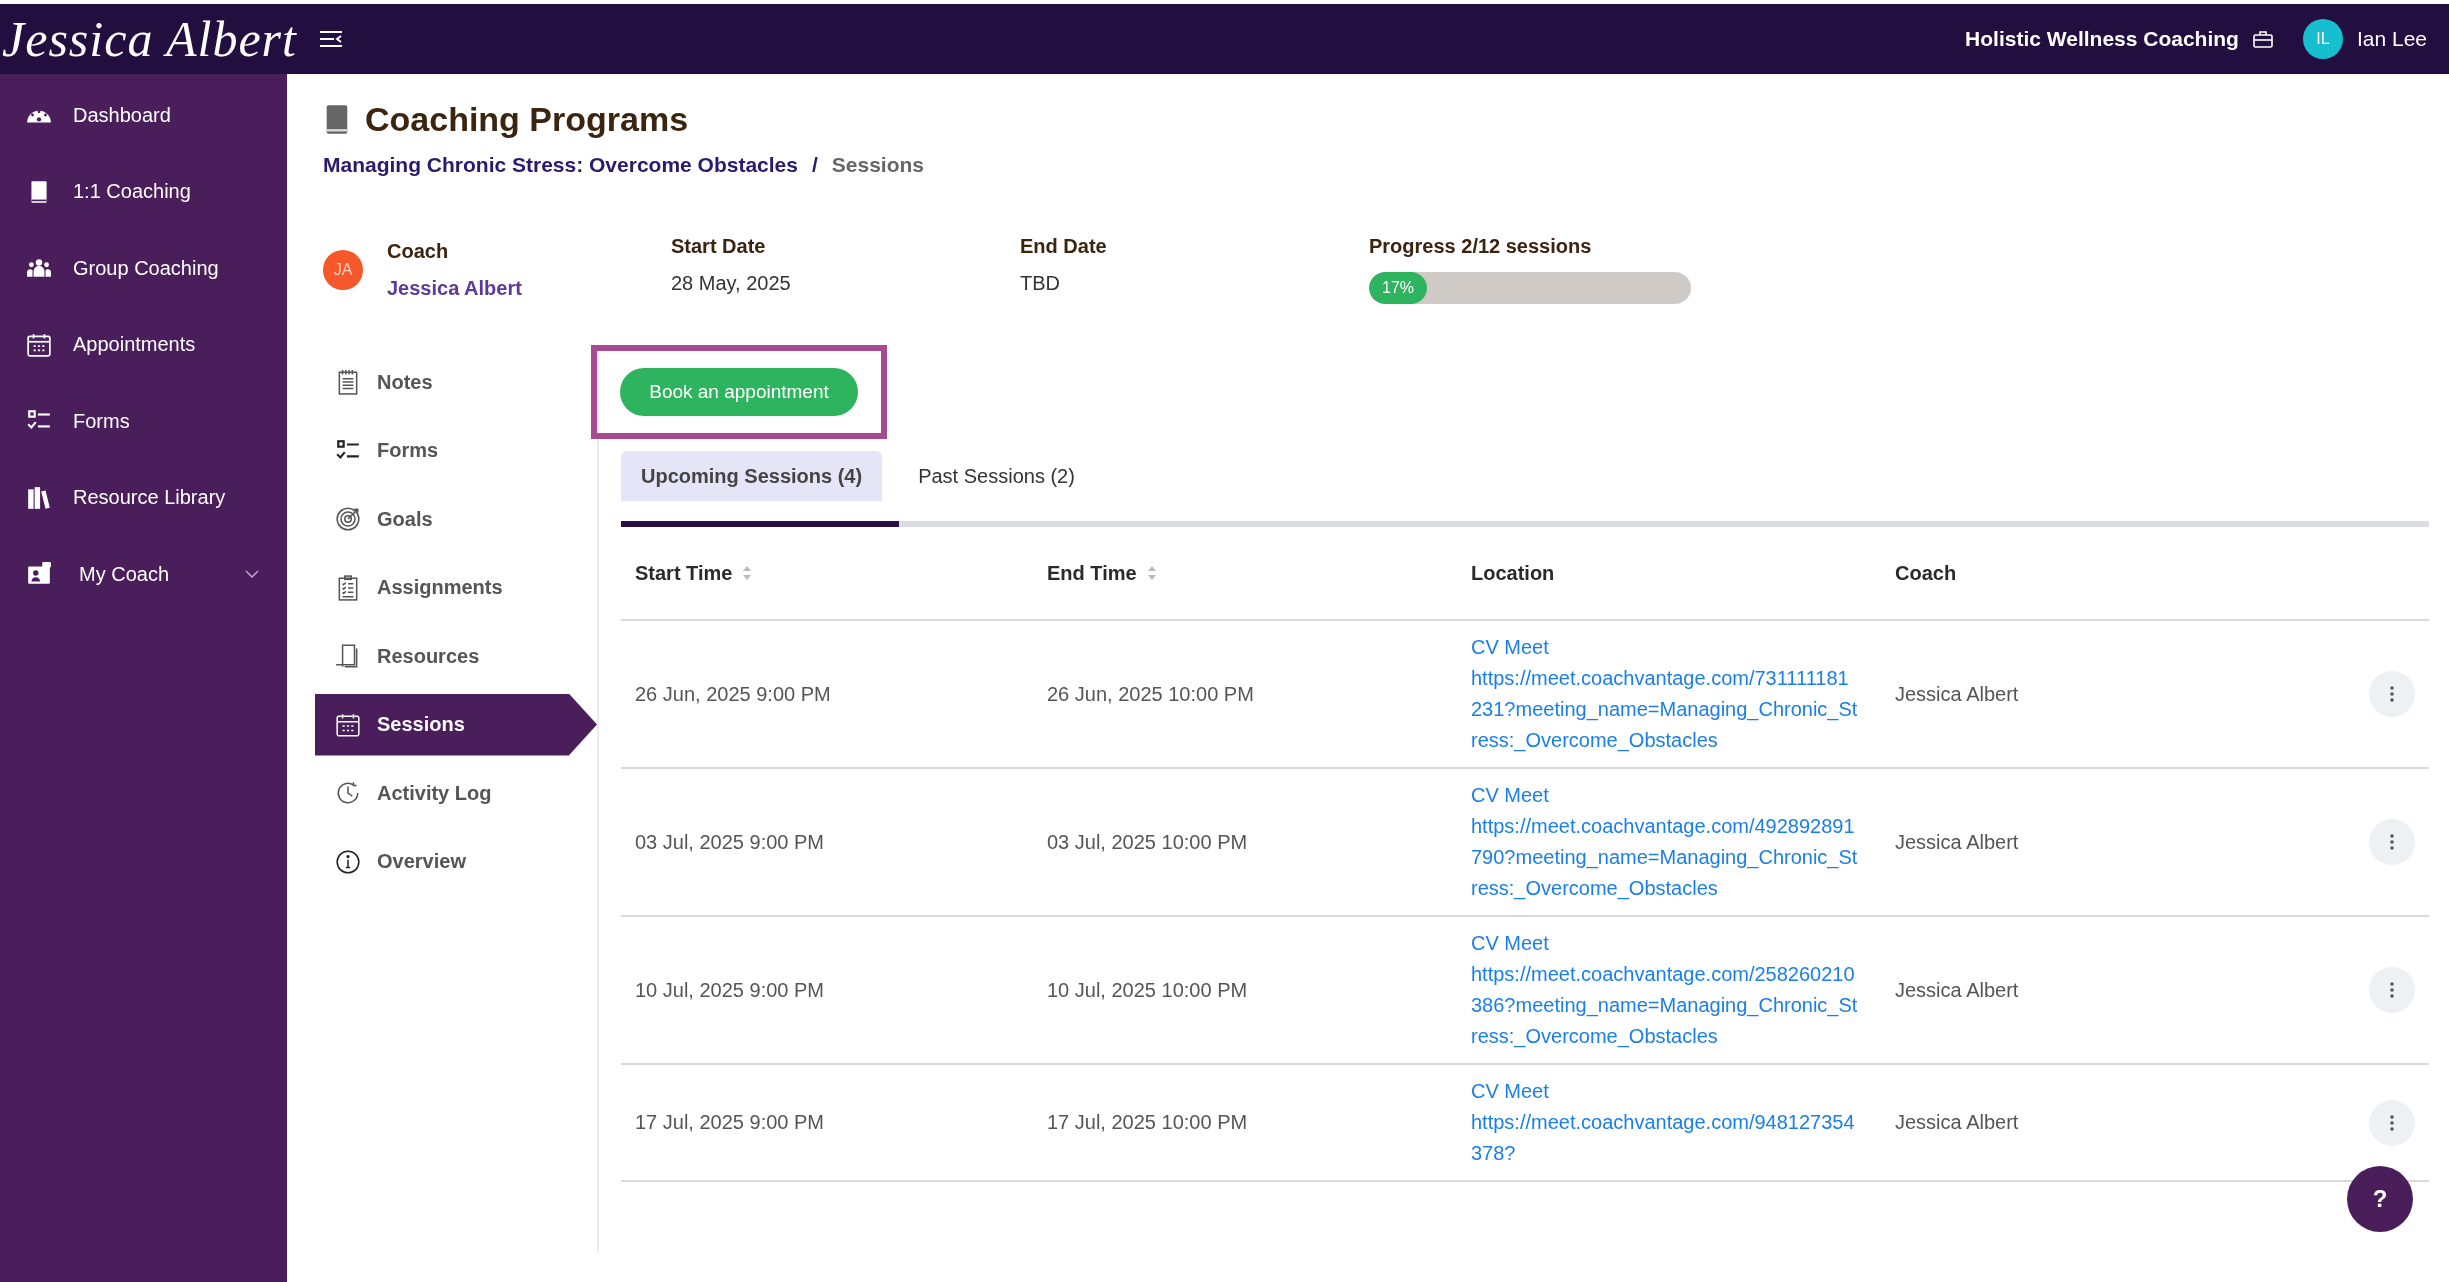  I want to click on column-header: Coach, so click(1926, 573).